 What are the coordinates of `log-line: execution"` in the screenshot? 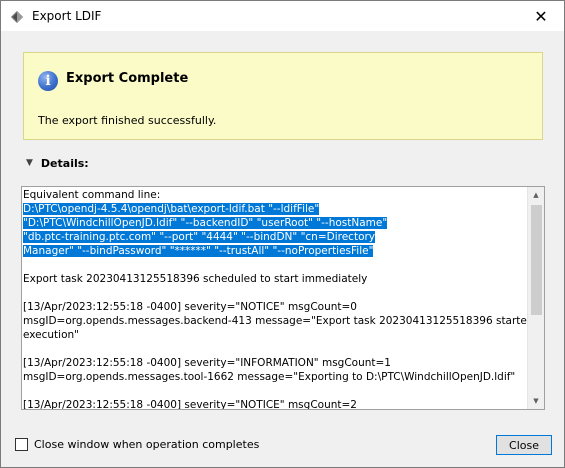 It's located at (51, 335).